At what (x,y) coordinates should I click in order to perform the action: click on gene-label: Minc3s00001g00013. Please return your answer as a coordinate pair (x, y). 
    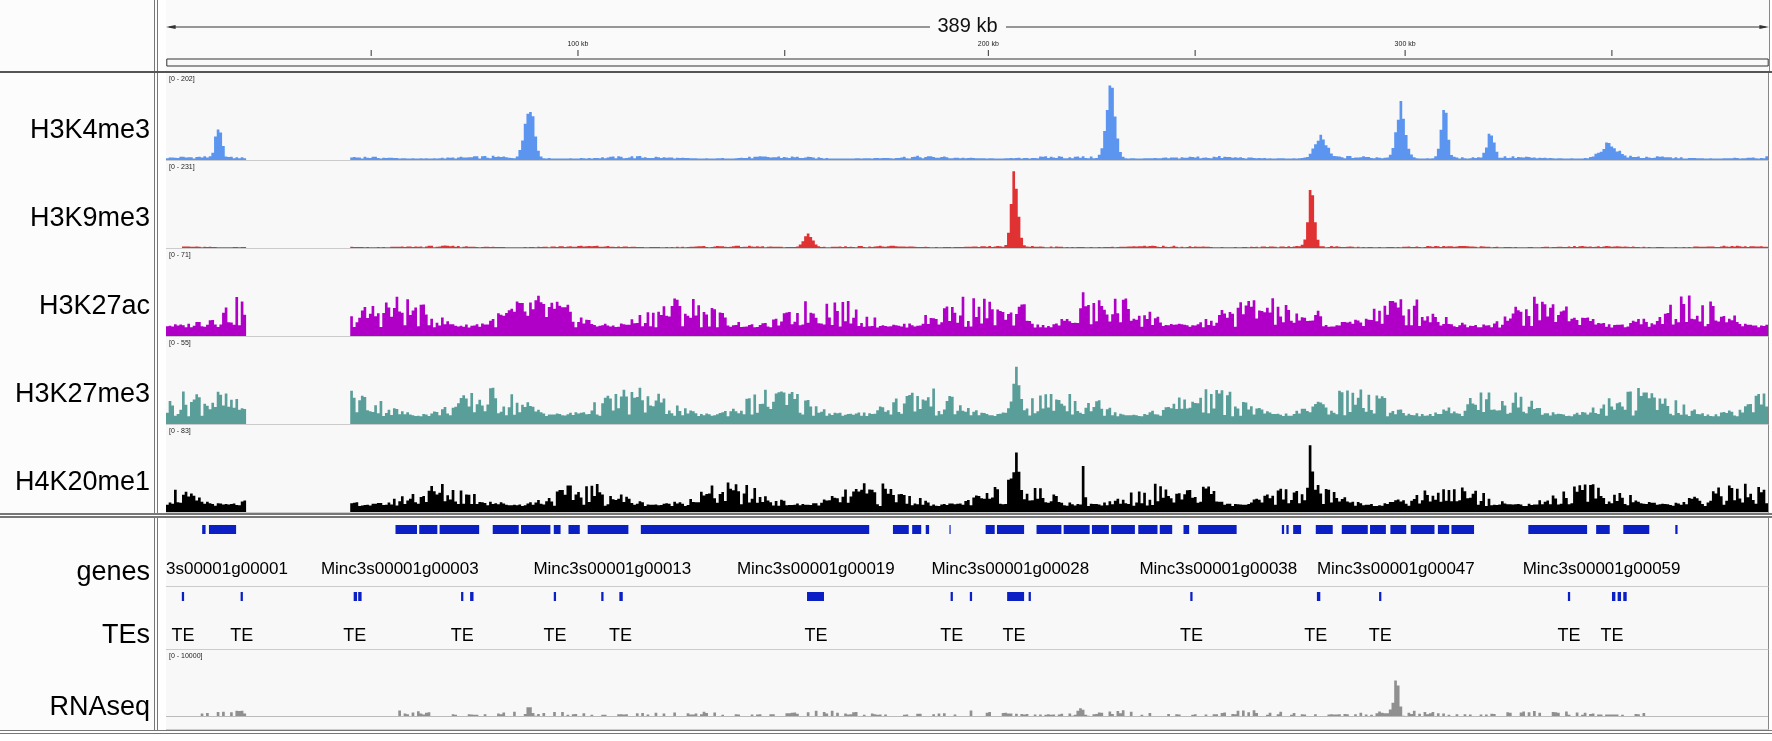
    Looking at the image, I should click on (612, 569).